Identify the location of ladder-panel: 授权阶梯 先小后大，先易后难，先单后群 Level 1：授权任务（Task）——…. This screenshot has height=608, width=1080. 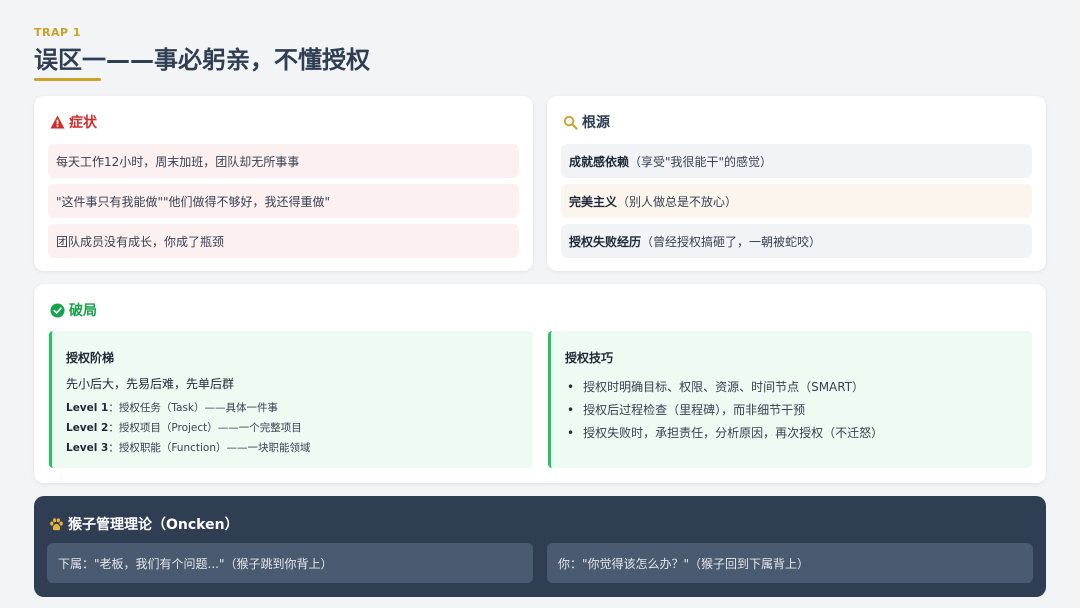
(291, 399).